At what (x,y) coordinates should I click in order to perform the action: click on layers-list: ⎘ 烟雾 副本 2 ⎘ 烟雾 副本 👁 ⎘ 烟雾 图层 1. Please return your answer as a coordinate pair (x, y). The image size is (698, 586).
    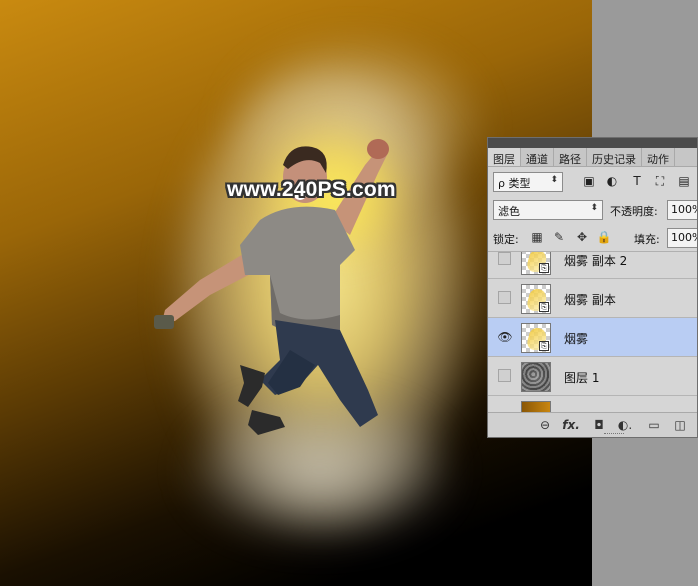
    Looking at the image, I should click on (592, 332).